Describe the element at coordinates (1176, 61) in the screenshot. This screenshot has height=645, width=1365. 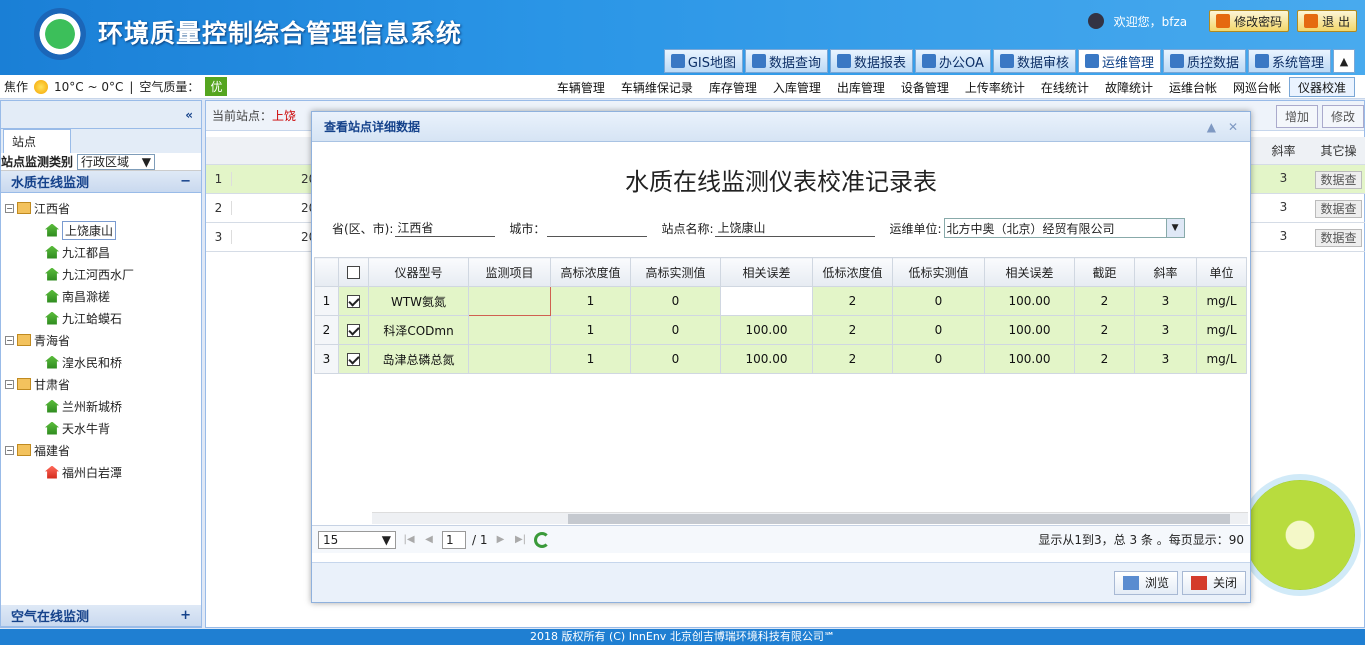
I see `quality-icon` at that location.